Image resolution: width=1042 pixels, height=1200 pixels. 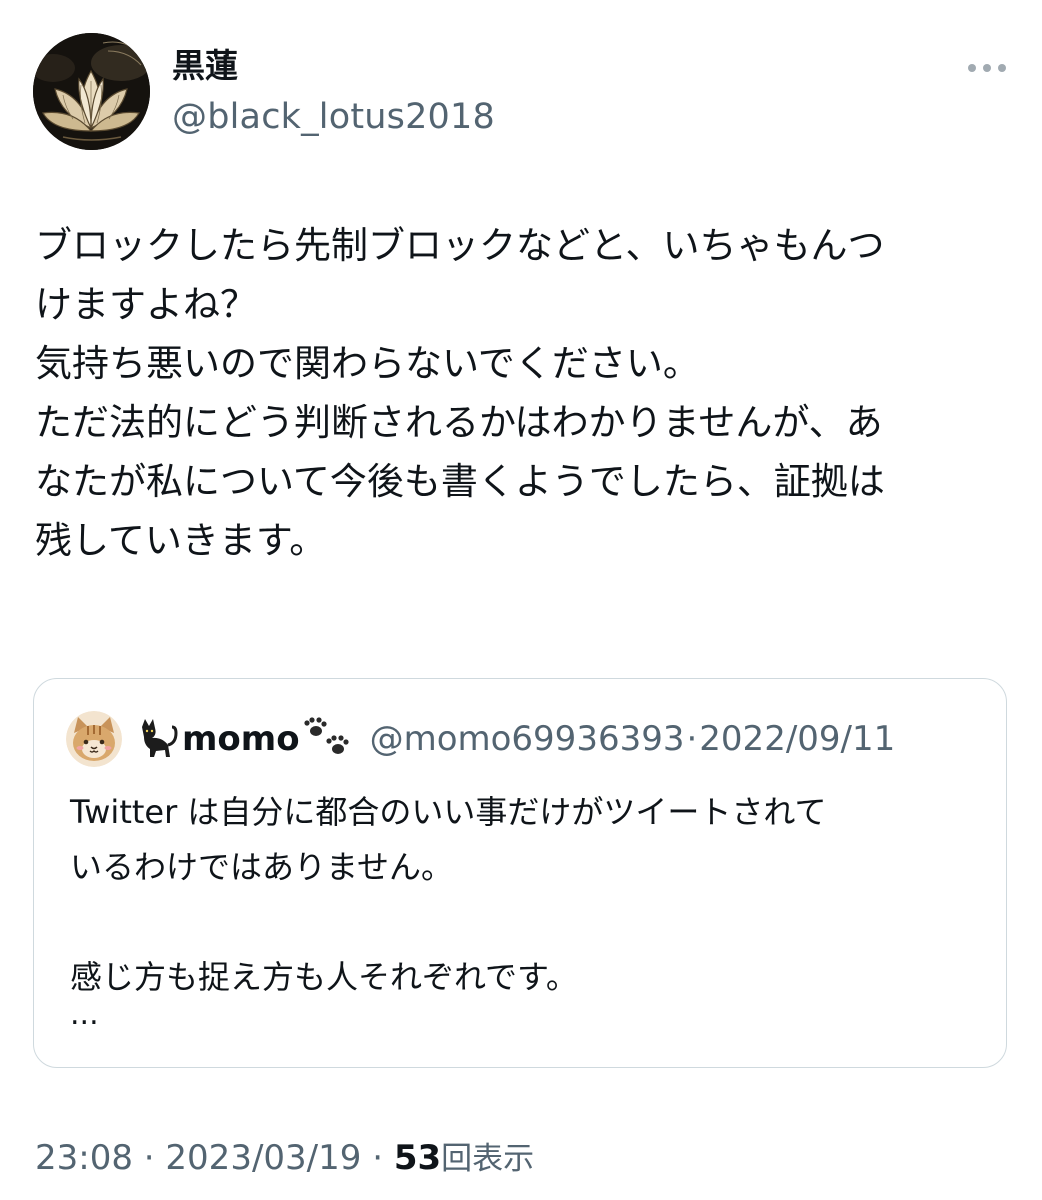 I want to click on quoted-author-name: momo, so click(x=244, y=739).